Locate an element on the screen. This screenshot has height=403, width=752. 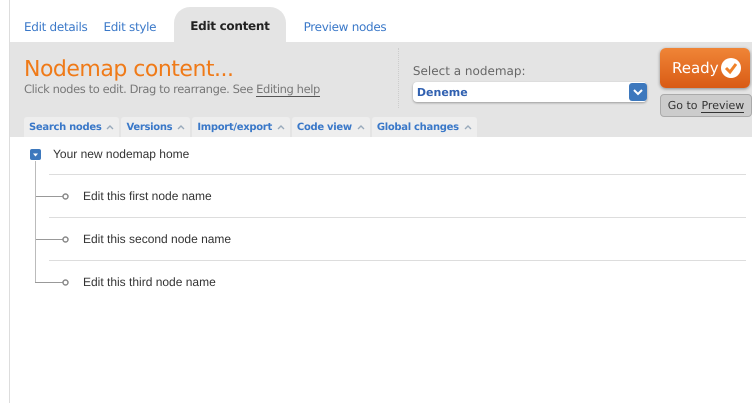
tab: Edit style is located at coordinates (129, 26).